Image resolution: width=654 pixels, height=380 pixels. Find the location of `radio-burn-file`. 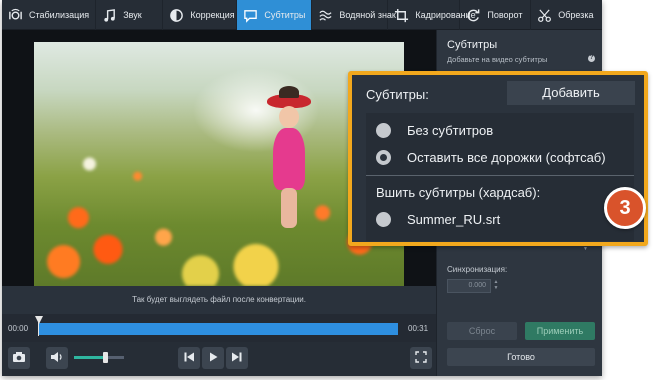

radio-burn-file is located at coordinates (383, 219).